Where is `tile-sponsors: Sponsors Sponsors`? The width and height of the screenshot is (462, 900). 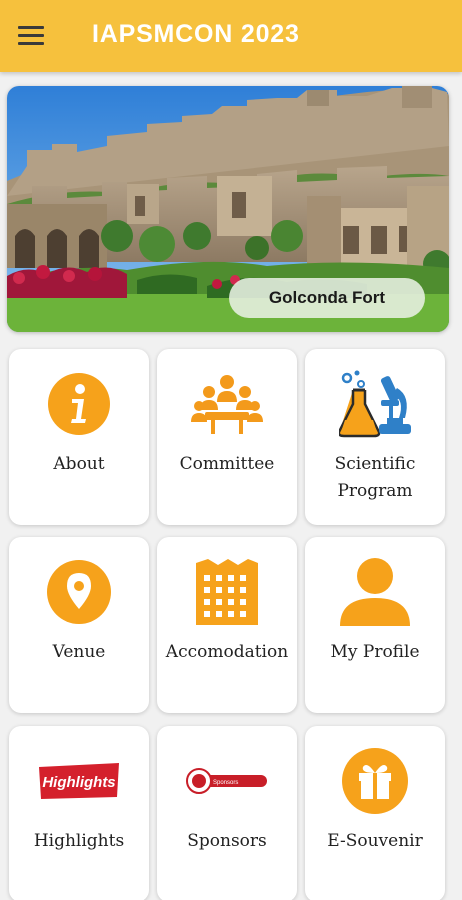 tile-sponsors: Sponsors Sponsors is located at coordinates (227, 813).